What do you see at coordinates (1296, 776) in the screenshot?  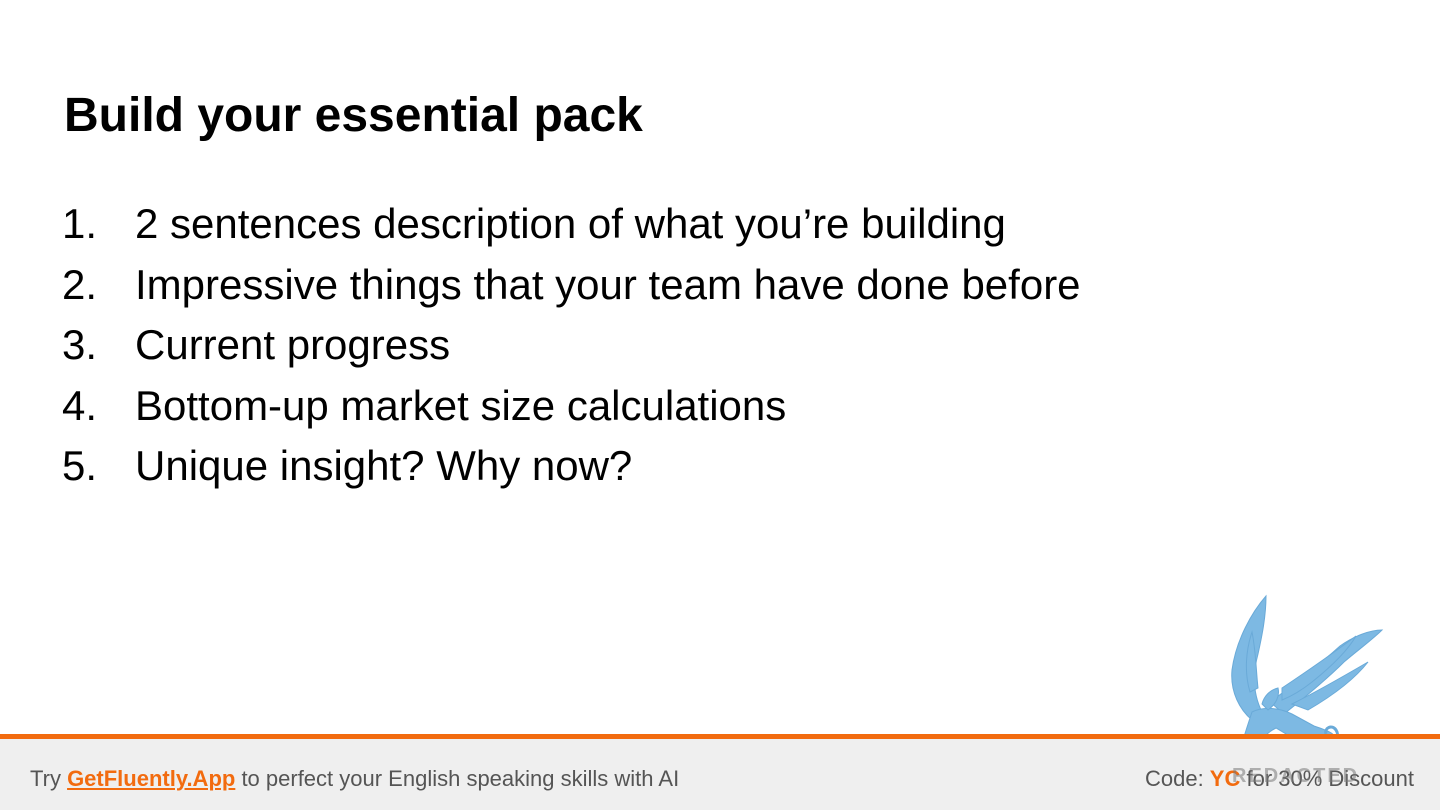 I see `watermark: REDACTED` at bounding box center [1296, 776].